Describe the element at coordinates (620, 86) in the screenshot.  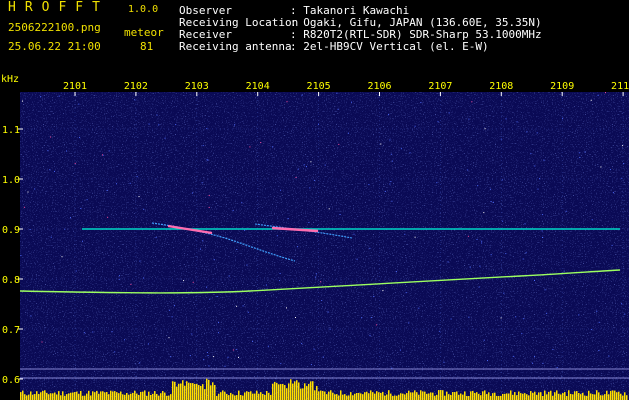
I see `time-tick-label: 2110` at that location.